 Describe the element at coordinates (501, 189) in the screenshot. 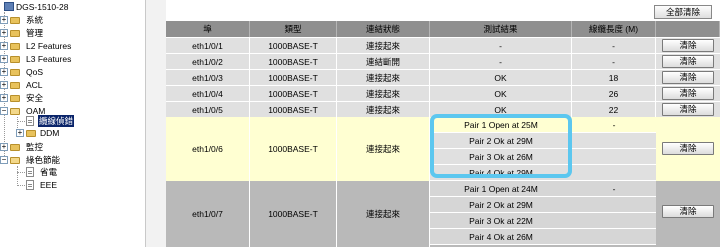

I see `pair-result: Pair 1 Open at 24M` at that location.